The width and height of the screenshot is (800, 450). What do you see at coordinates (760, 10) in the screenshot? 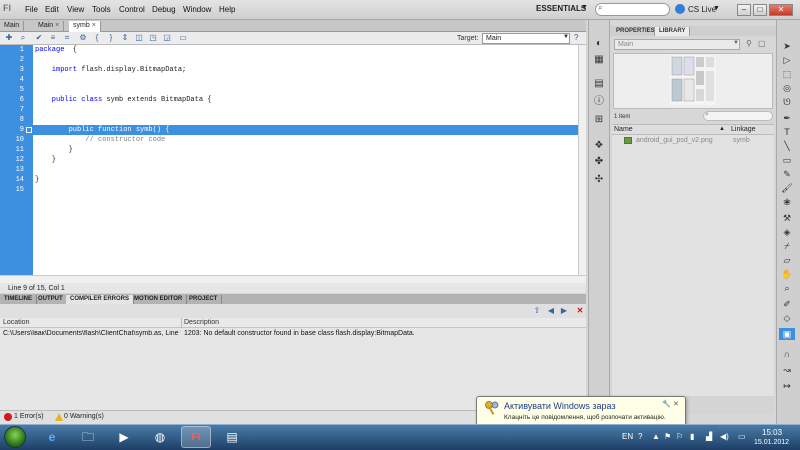
I see `maximize-button: □` at bounding box center [760, 10].